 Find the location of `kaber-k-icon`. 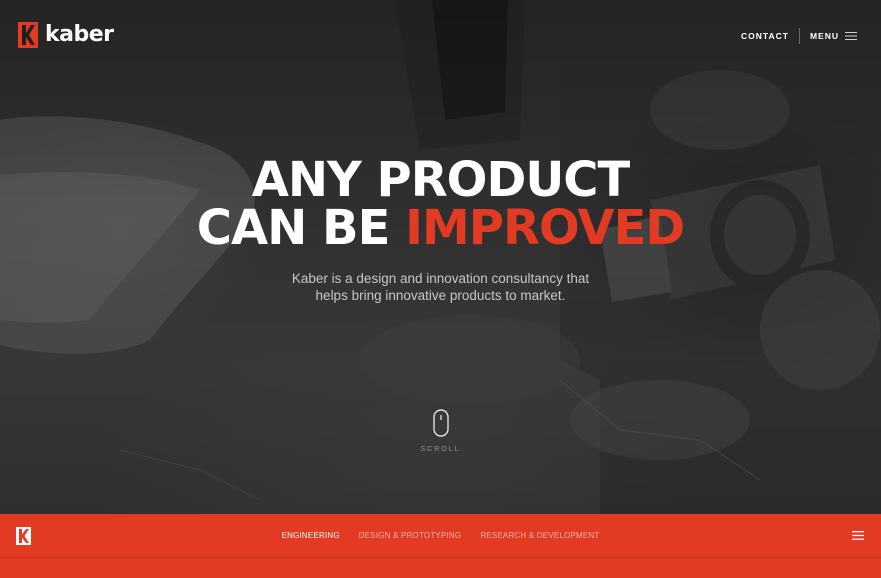

kaber-k-icon is located at coordinates (28, 35).